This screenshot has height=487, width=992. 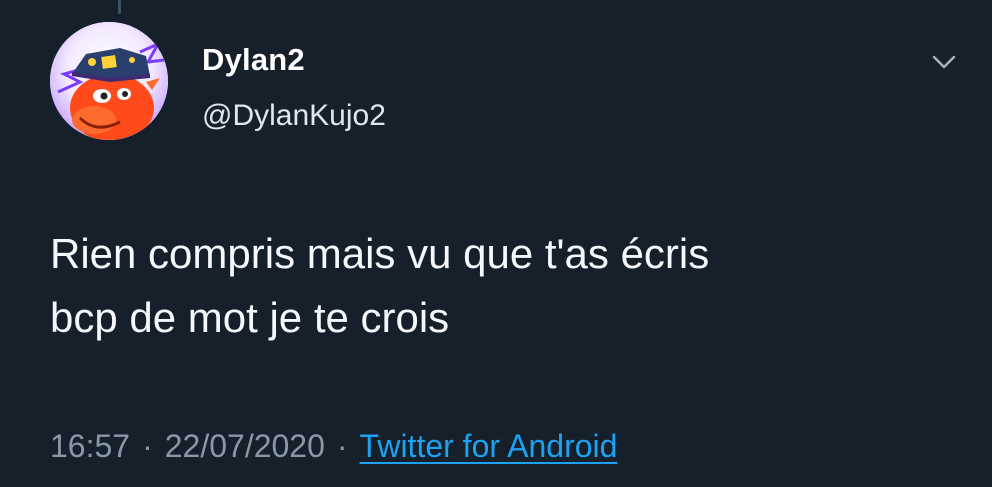 What do you see at coordinates (294, 116) in the screenshot?
I see `user-handle: @DylanKujo2` at bounding box center [294, 116].